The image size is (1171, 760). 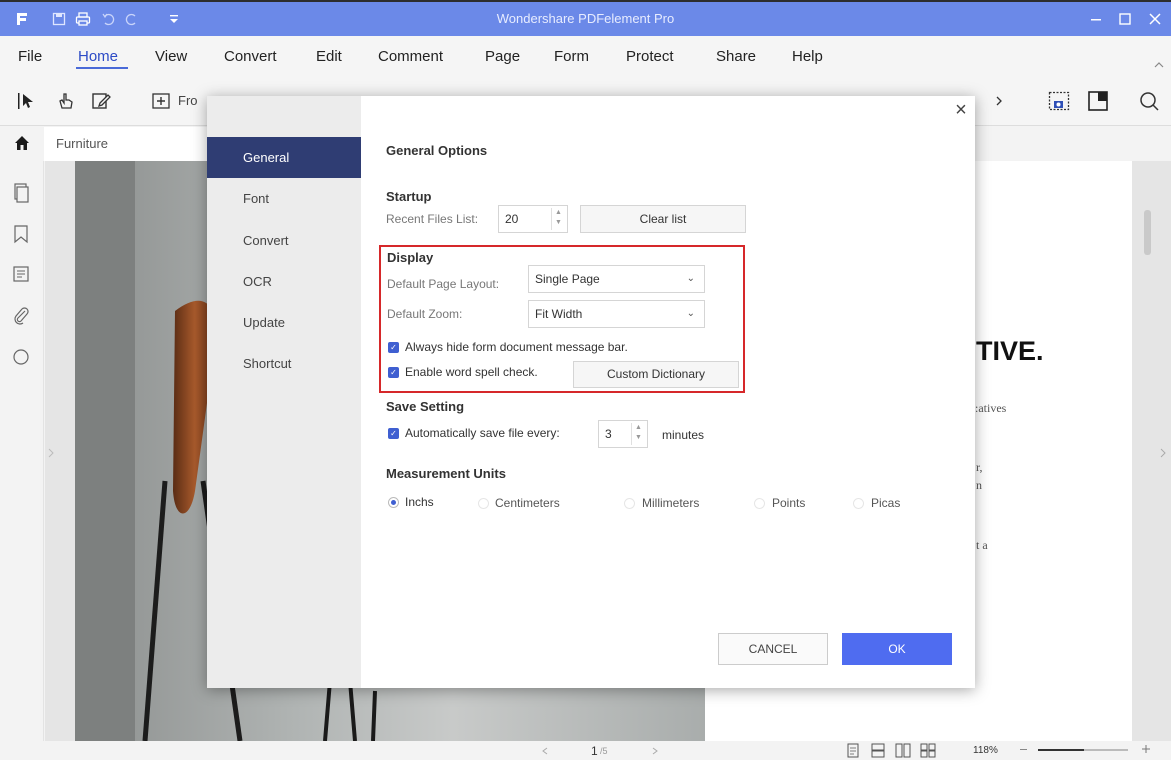 I want to click on collapse-panel-arrow-icon, so click(x=51, y=454).